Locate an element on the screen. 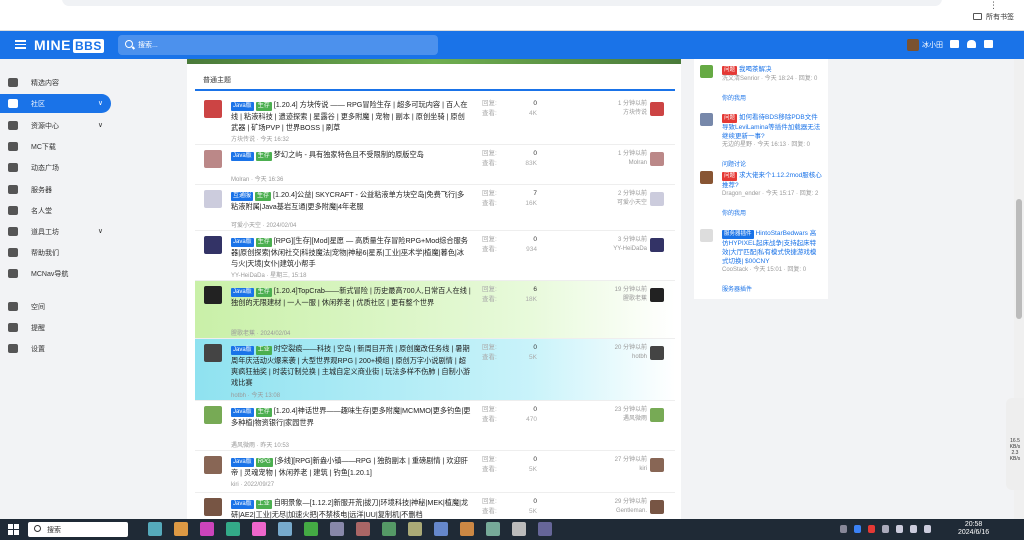  sidebar-item-8: 帮助我们 is located at coordinates (55, 252).